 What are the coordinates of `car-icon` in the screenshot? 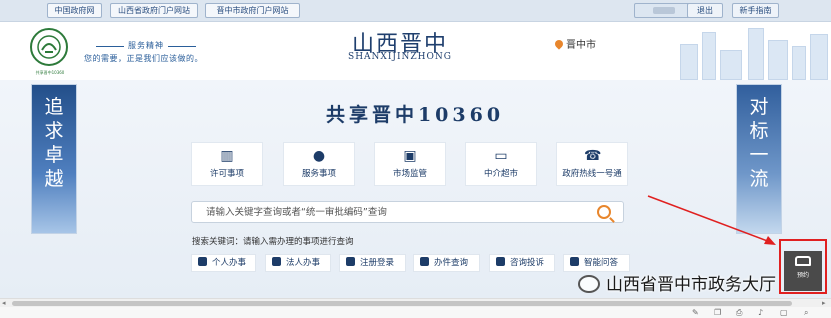 It's located at (803, 261).